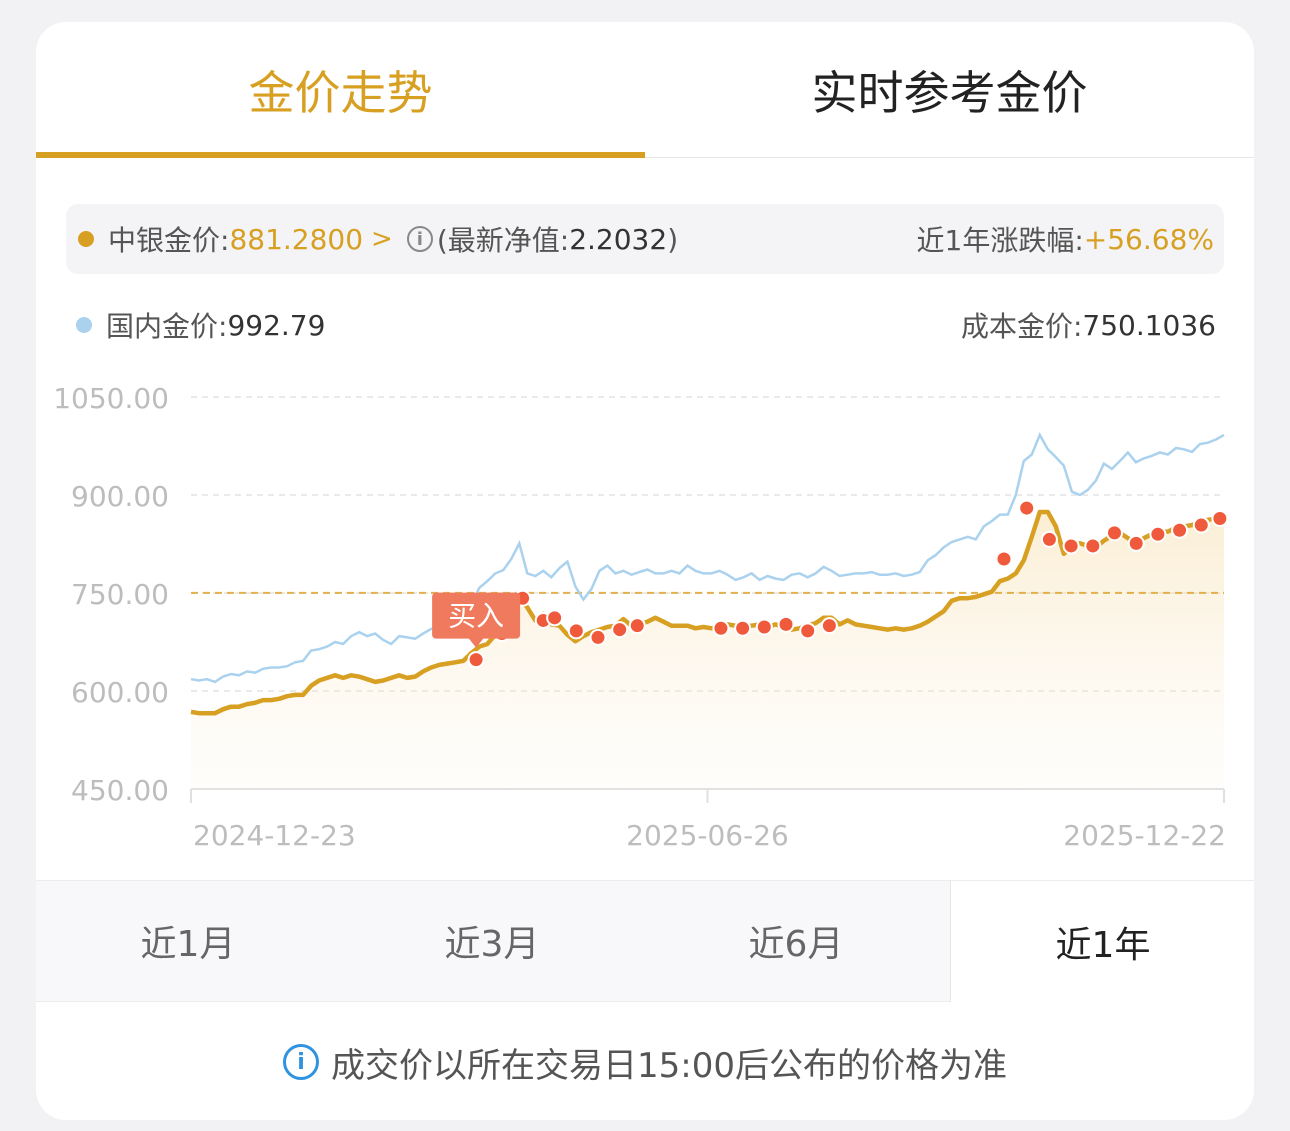  I want to click on domestic-price-row: 国内金价: 992.79 成本金价: 750.1036, so click(646, 325).